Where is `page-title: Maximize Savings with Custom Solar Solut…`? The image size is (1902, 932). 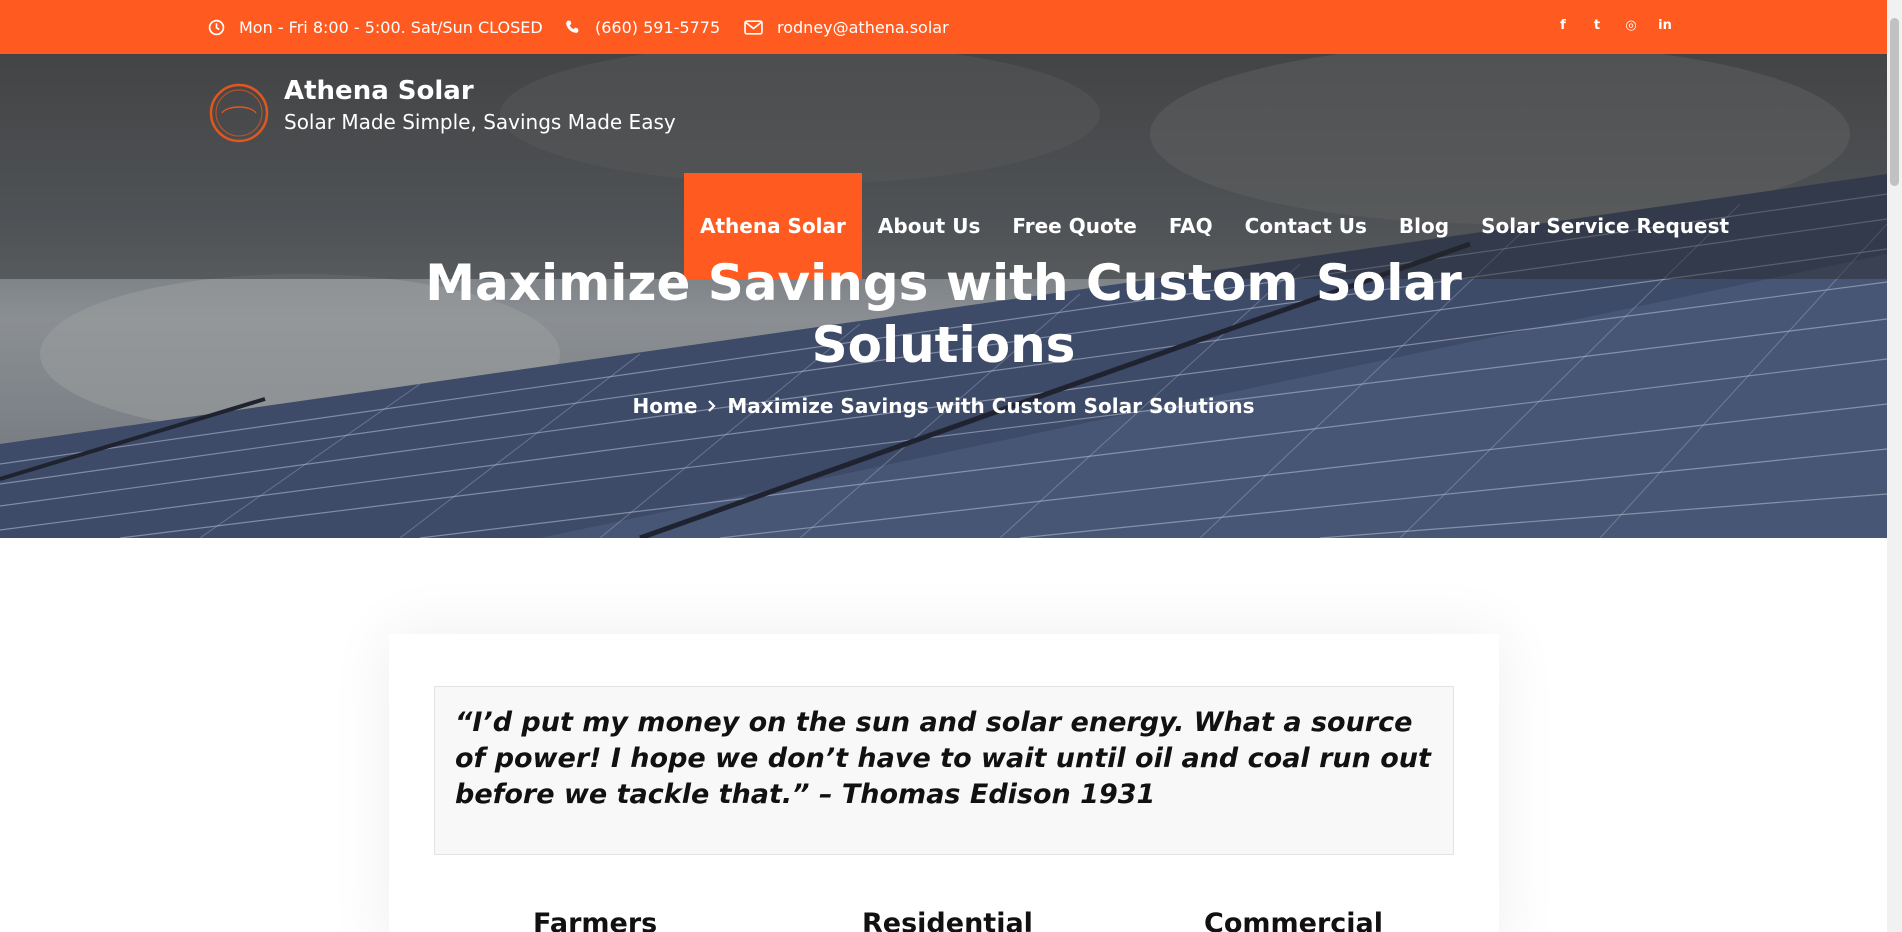
page-title: Maximize Savings with Custom Solar Solut… is located at coordinates (943, 314).